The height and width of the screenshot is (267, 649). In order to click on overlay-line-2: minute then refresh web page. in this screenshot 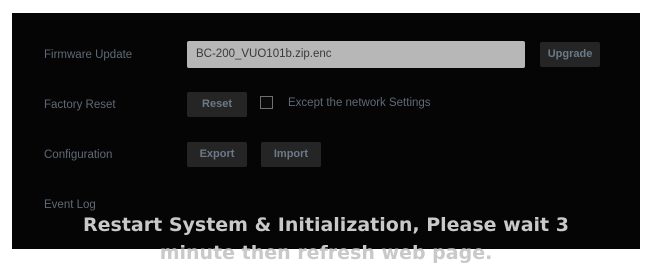, I will do `click(326, 253)`.